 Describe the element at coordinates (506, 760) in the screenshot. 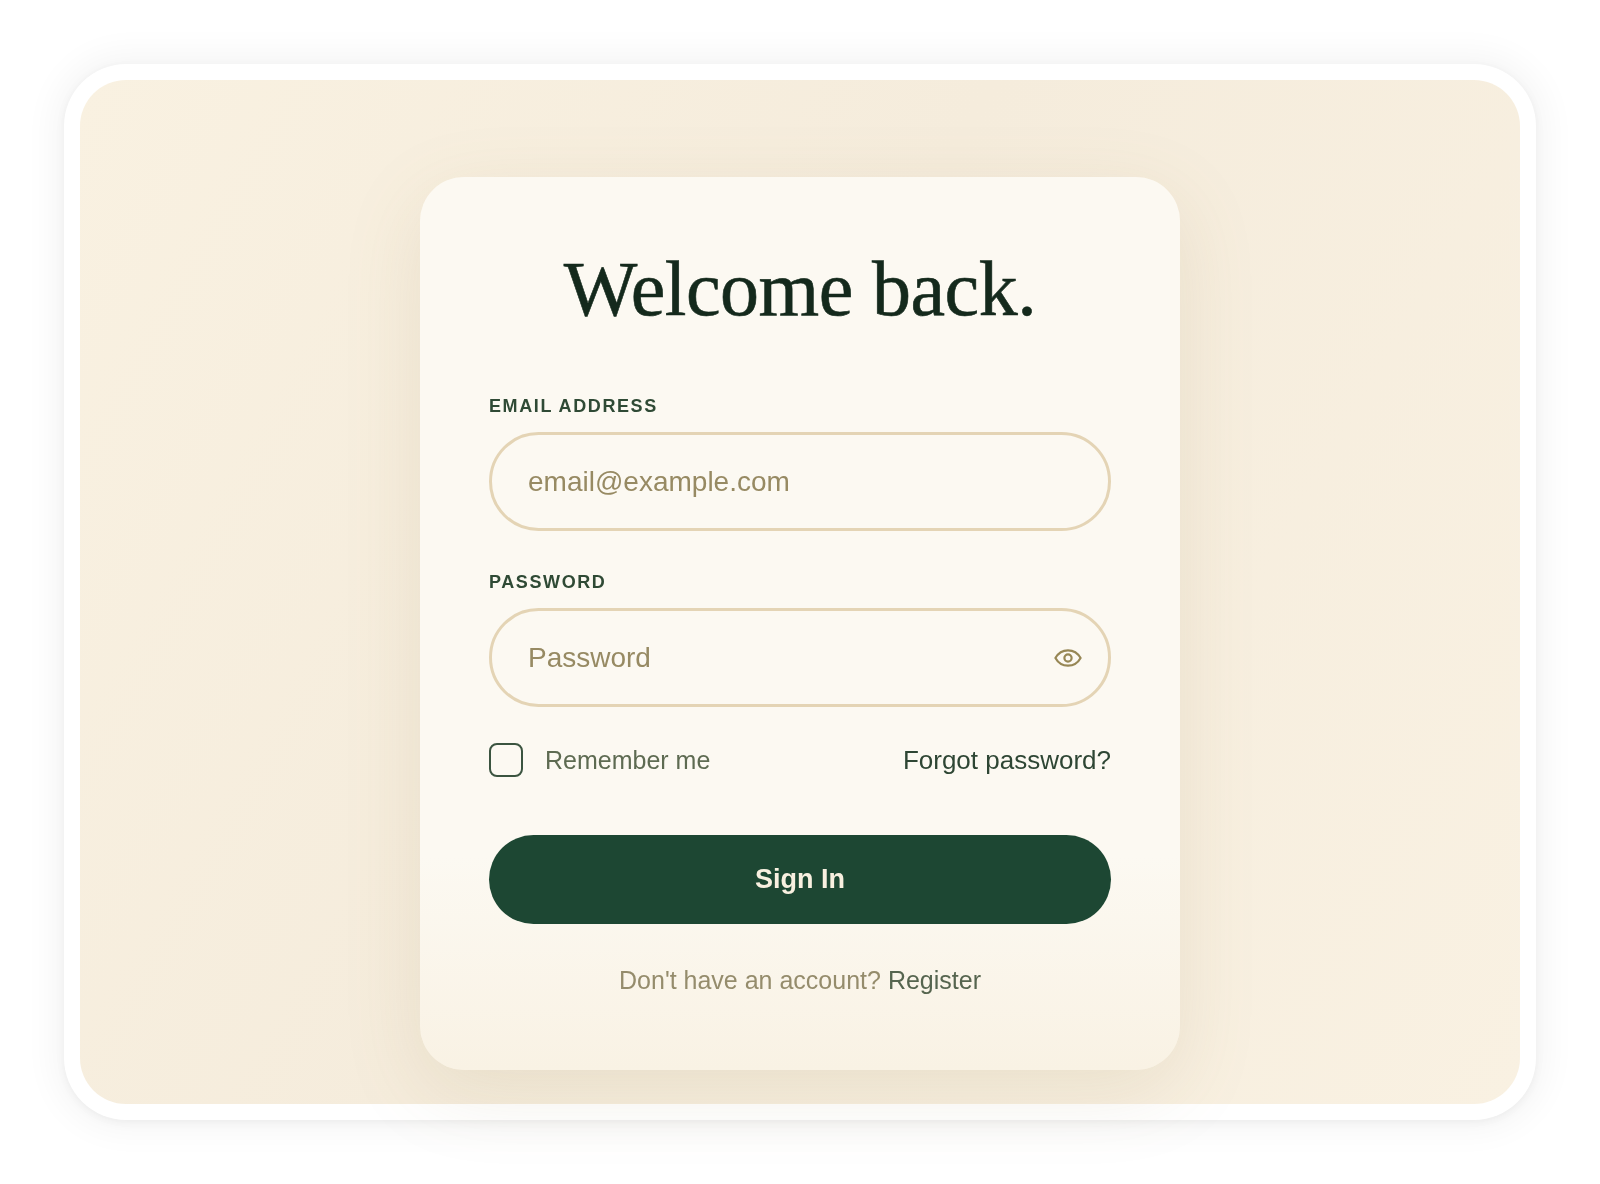

I see `remember-checkbox` at that location.